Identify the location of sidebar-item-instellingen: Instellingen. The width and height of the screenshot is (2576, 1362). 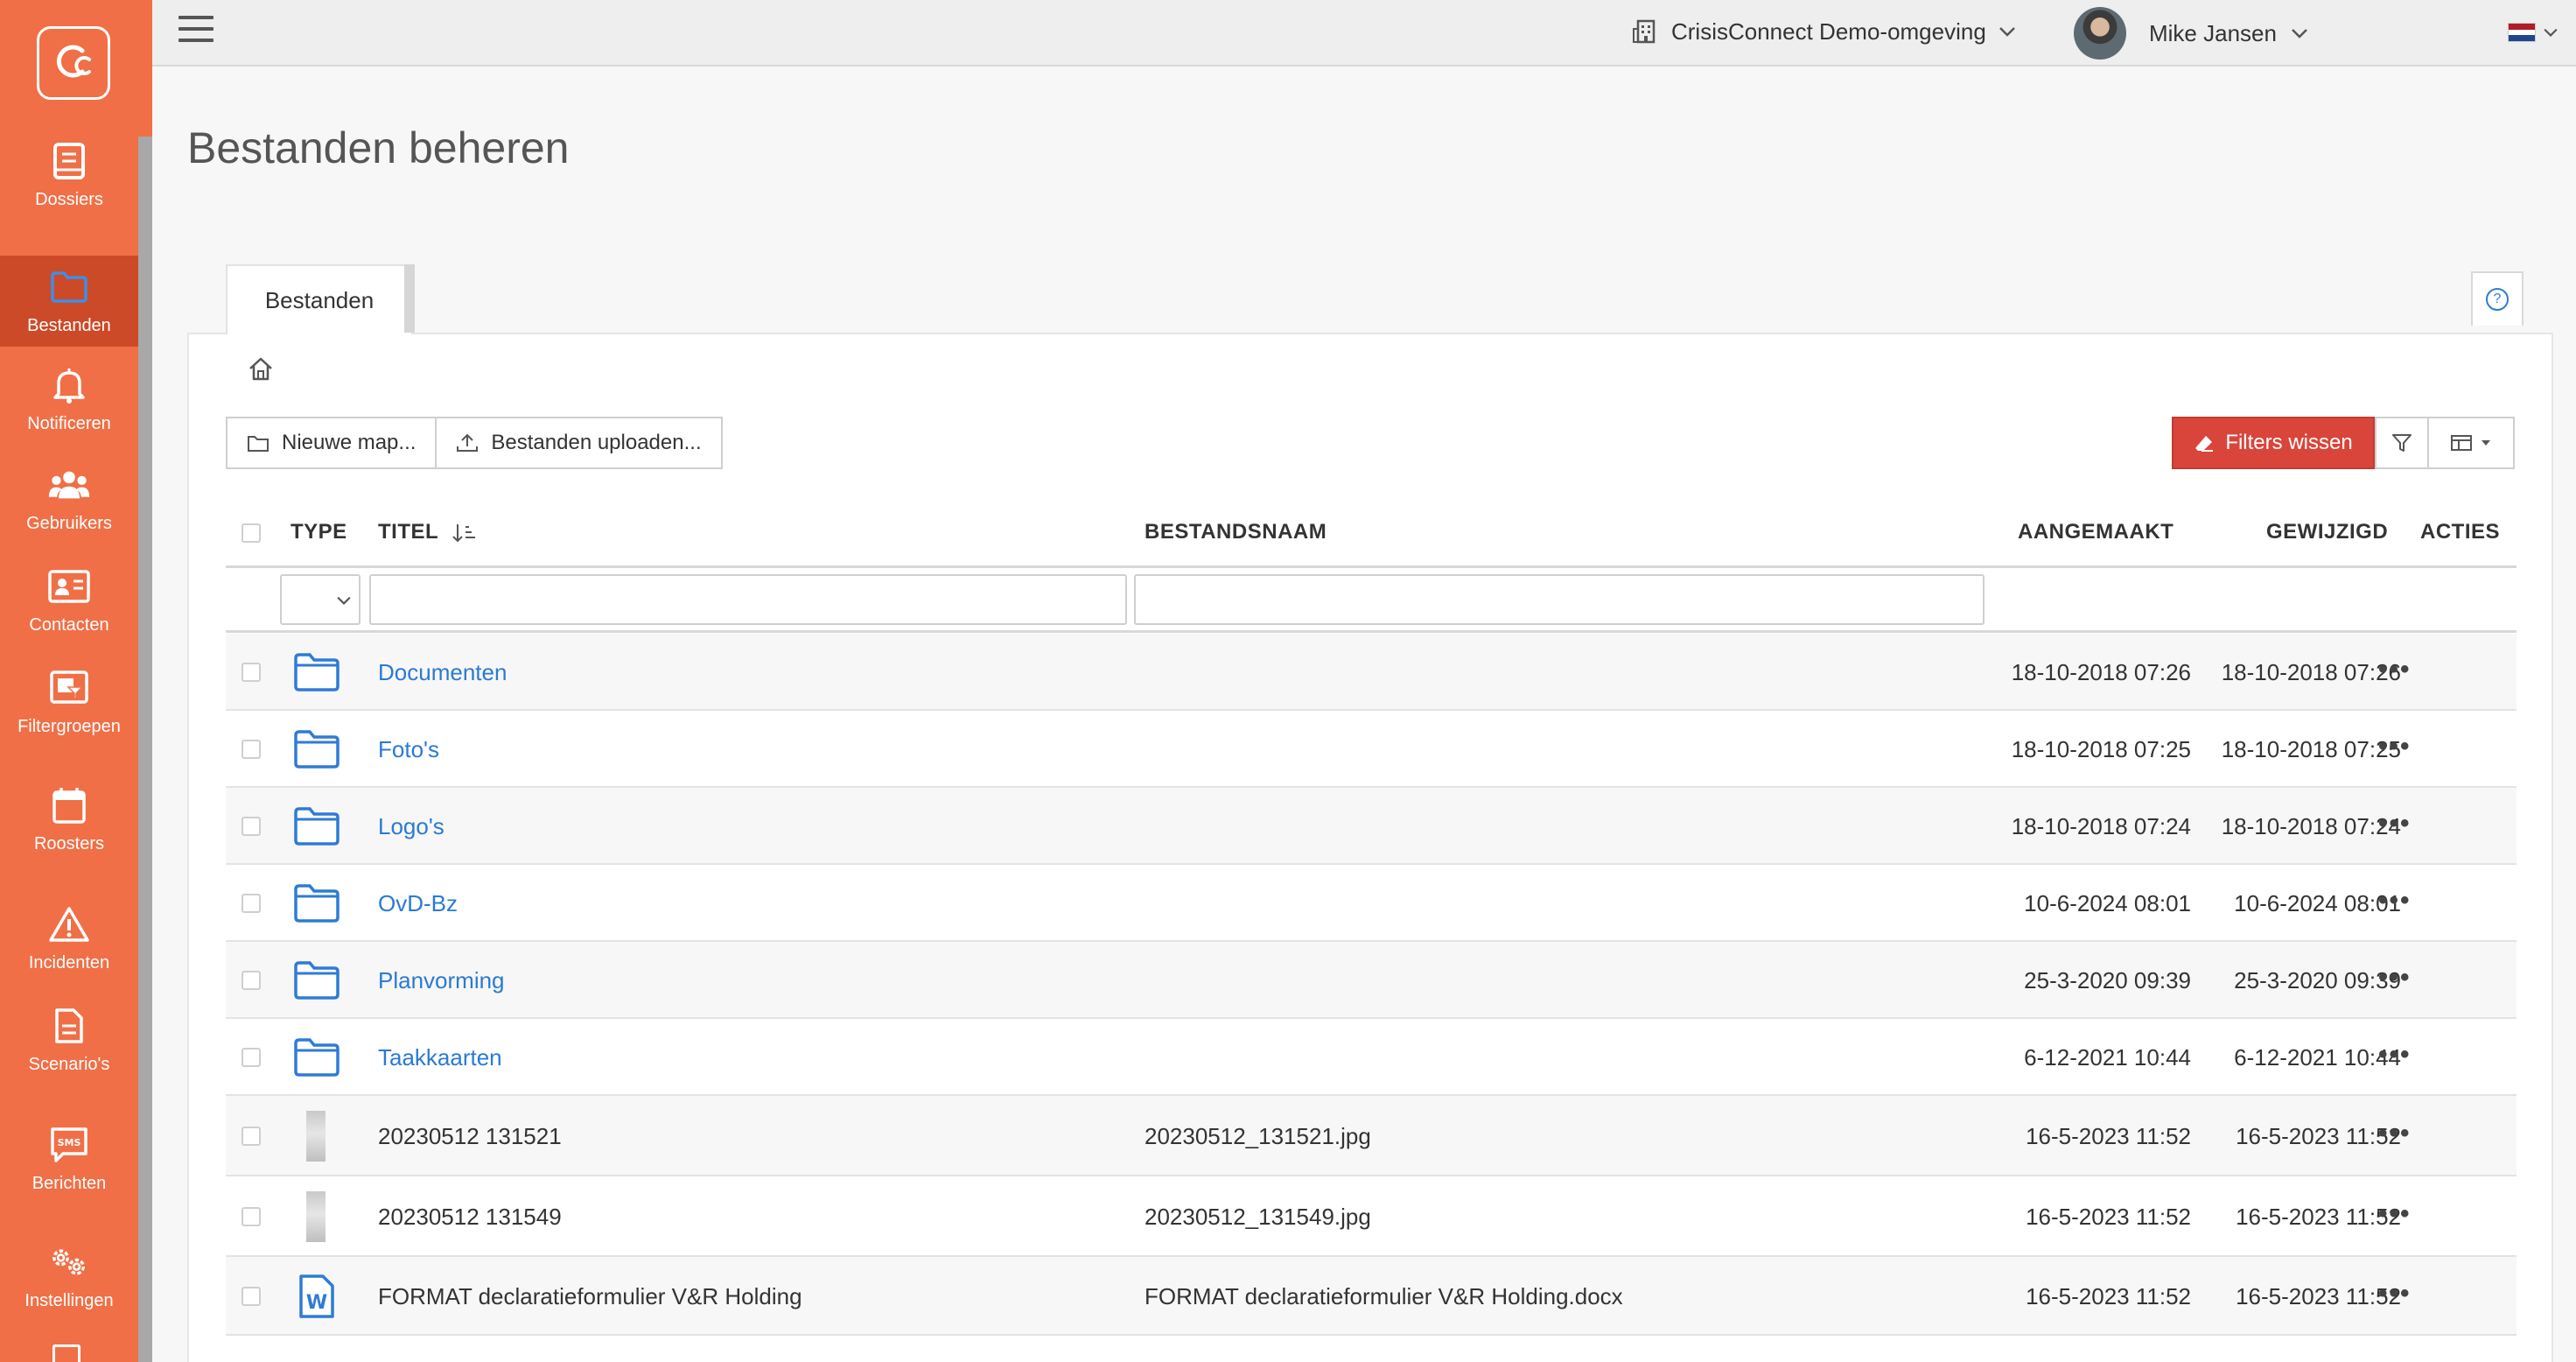
(69, 1276).